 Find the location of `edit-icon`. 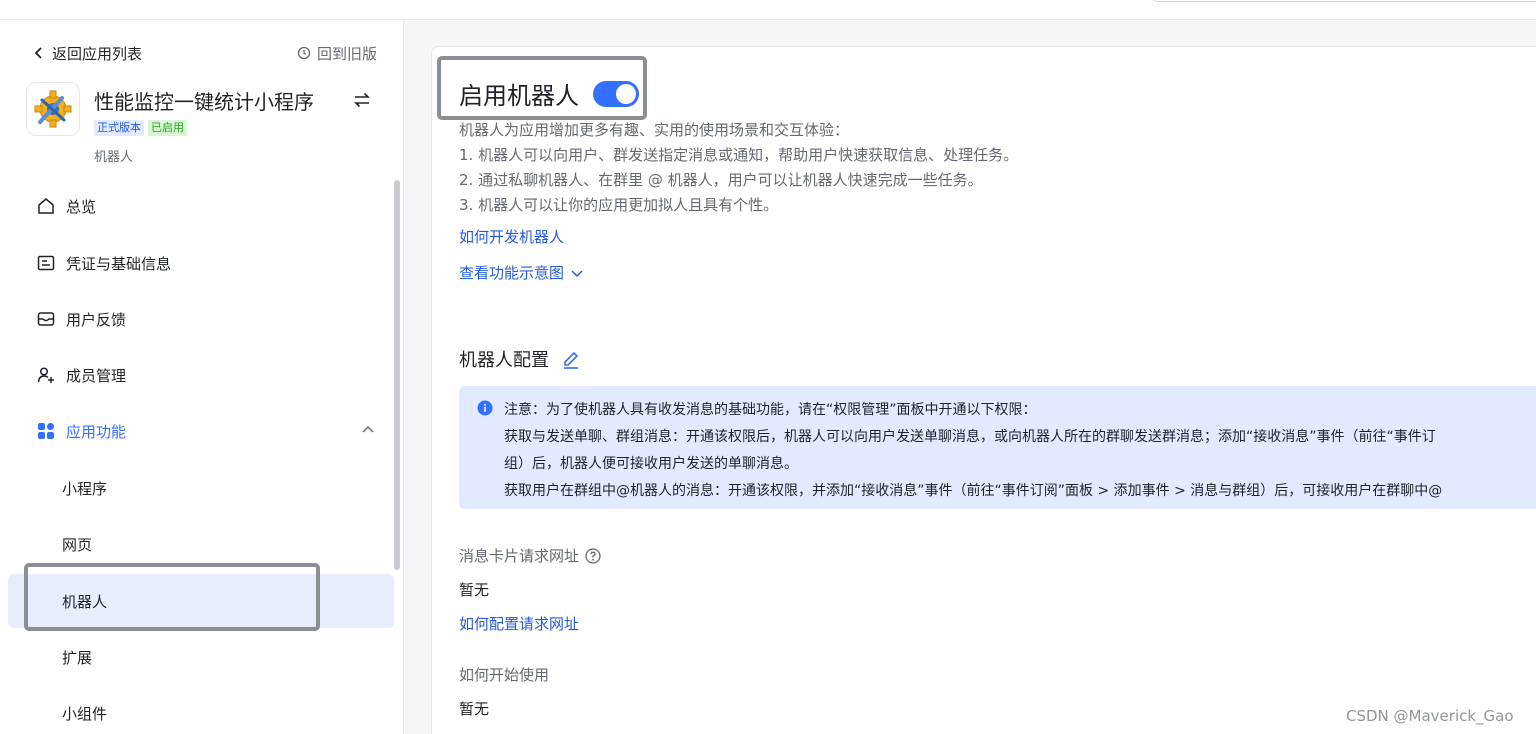

edit-icon is located at coordinates (571, 359).